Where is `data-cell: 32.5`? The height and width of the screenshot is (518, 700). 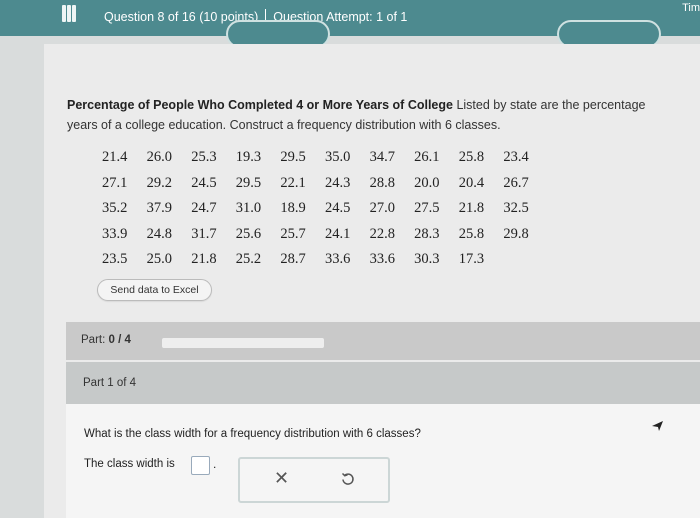 data-cell: 32.5 is located at coordinates (516, 208).